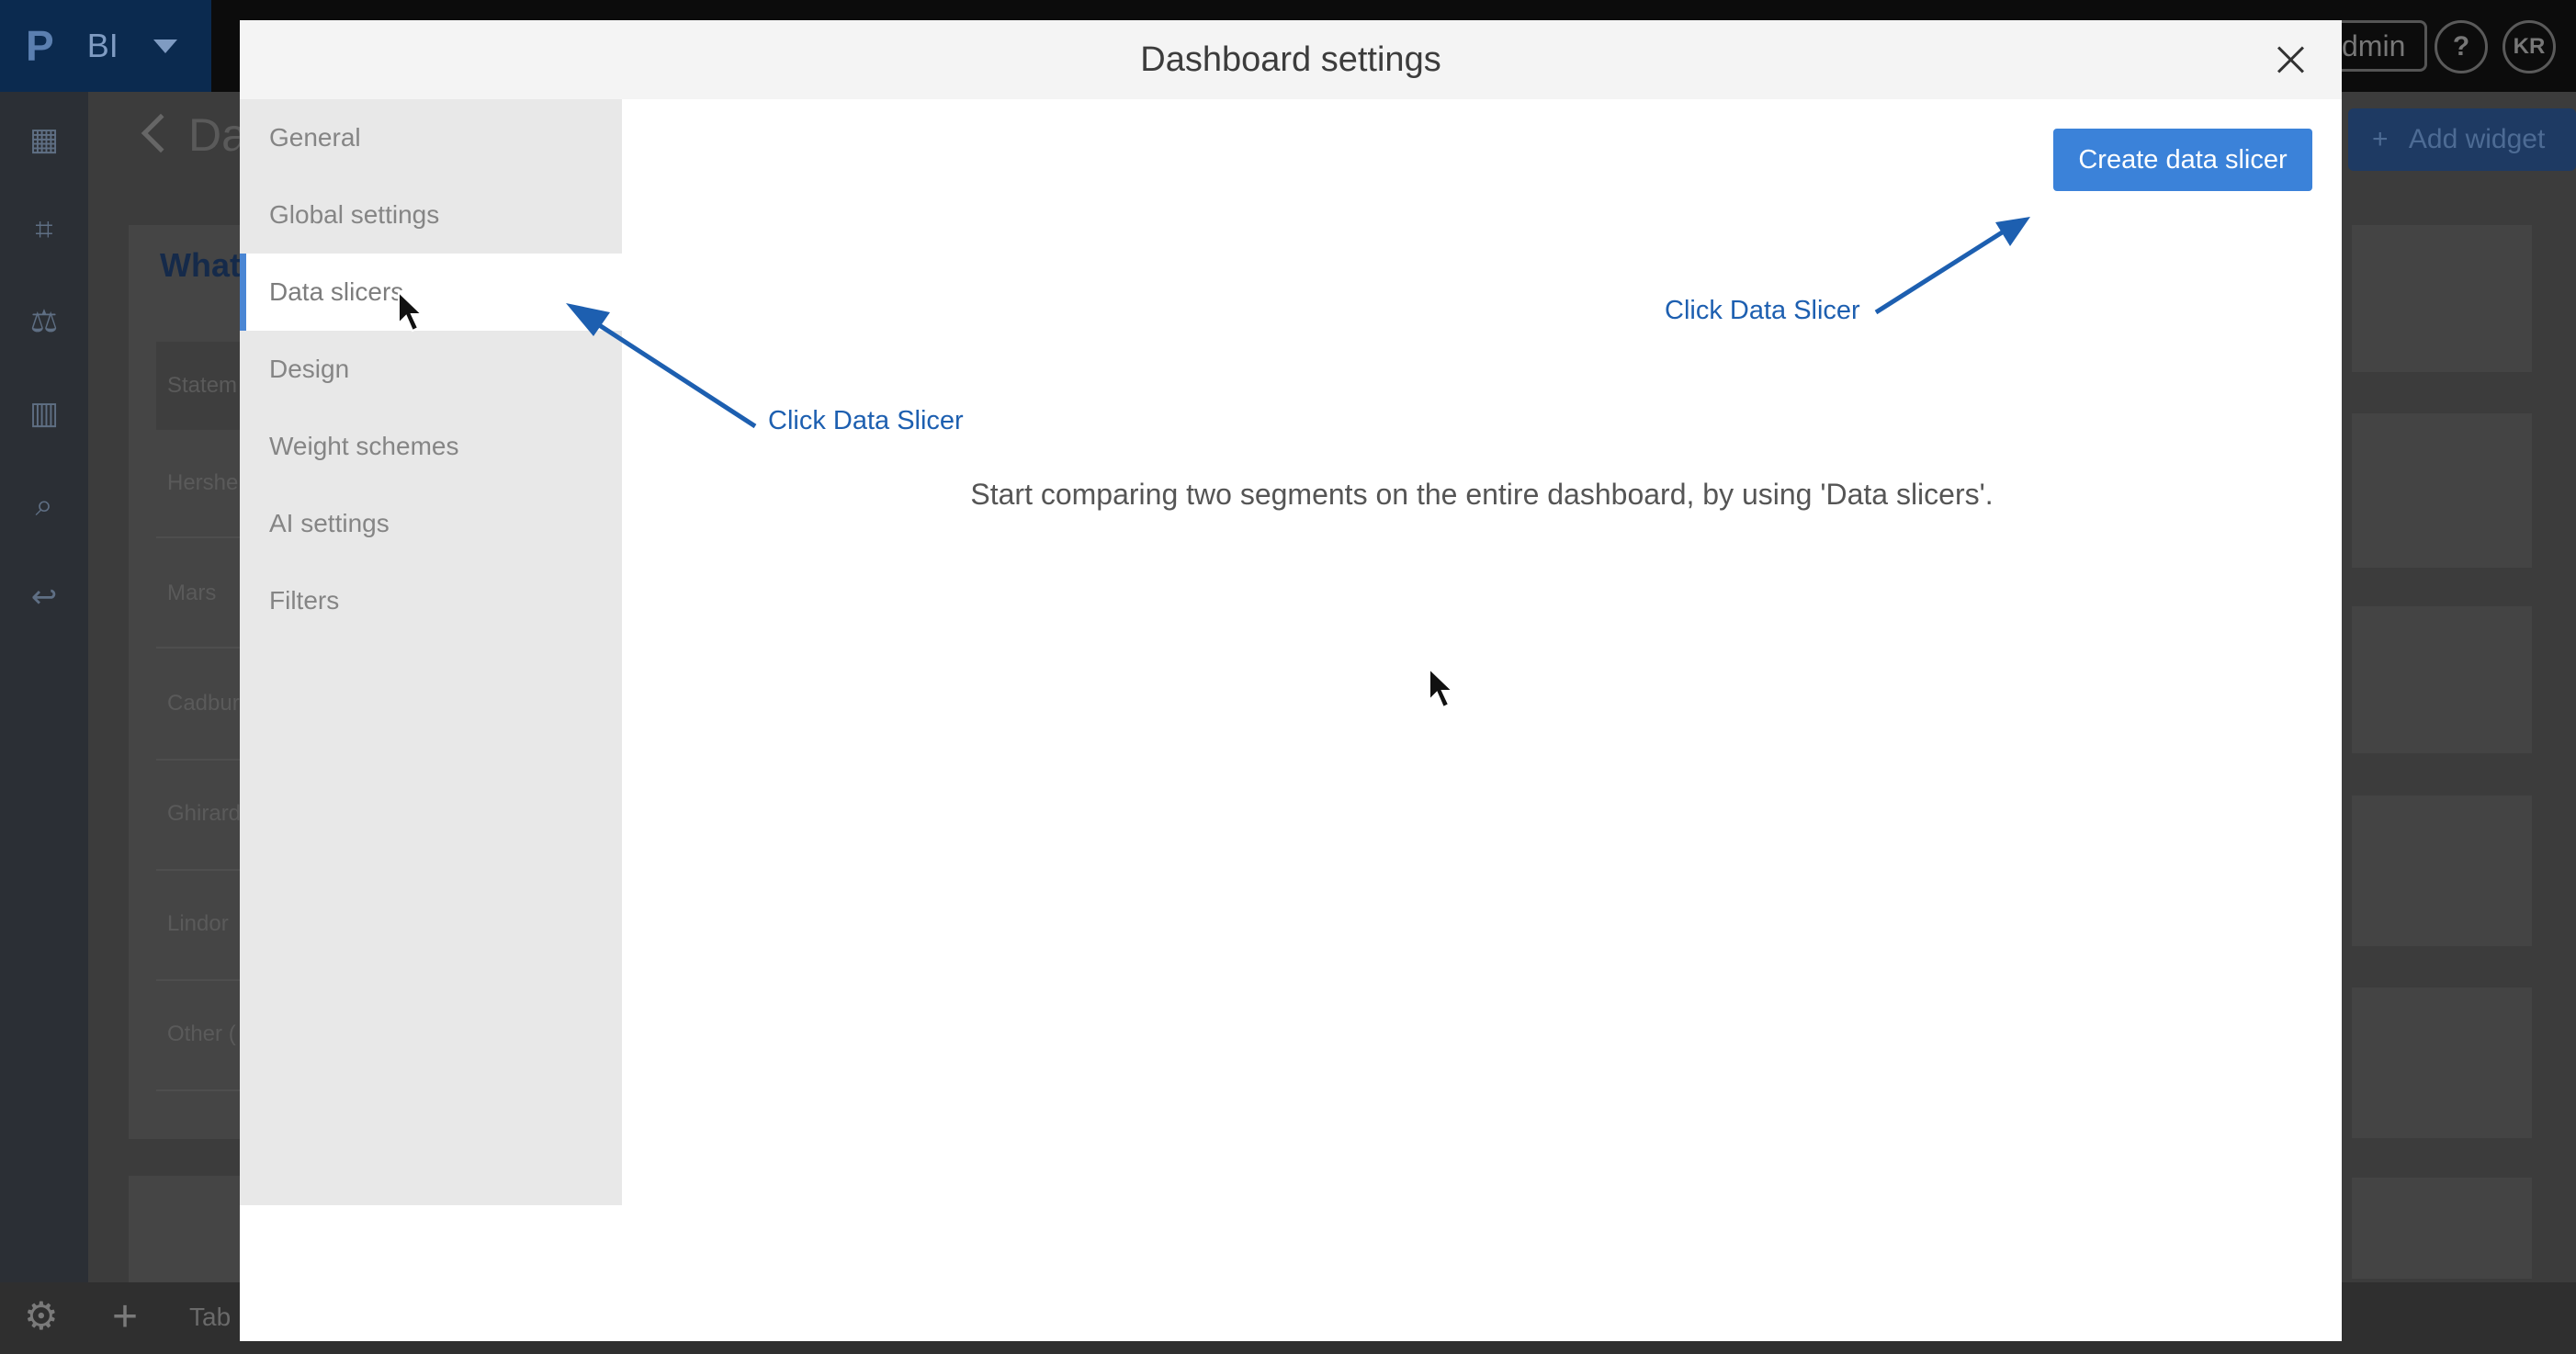 The height and width of the screenshot is (1354, 2576). I want to click on create-data-slicer-button: Create data slicer, so click(2182, 160).